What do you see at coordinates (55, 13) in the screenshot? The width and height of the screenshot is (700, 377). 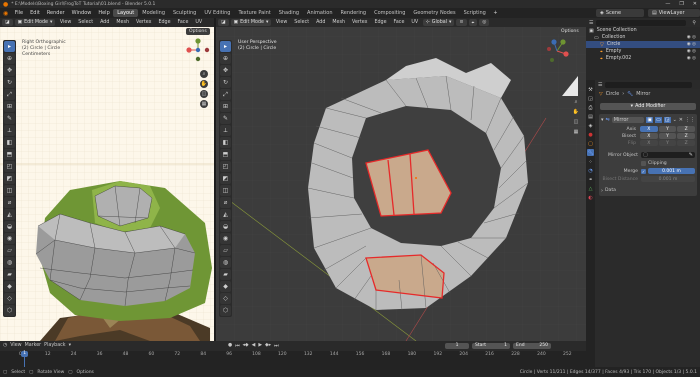 I see `menu-render: Render` at bounding box center [55, 13].